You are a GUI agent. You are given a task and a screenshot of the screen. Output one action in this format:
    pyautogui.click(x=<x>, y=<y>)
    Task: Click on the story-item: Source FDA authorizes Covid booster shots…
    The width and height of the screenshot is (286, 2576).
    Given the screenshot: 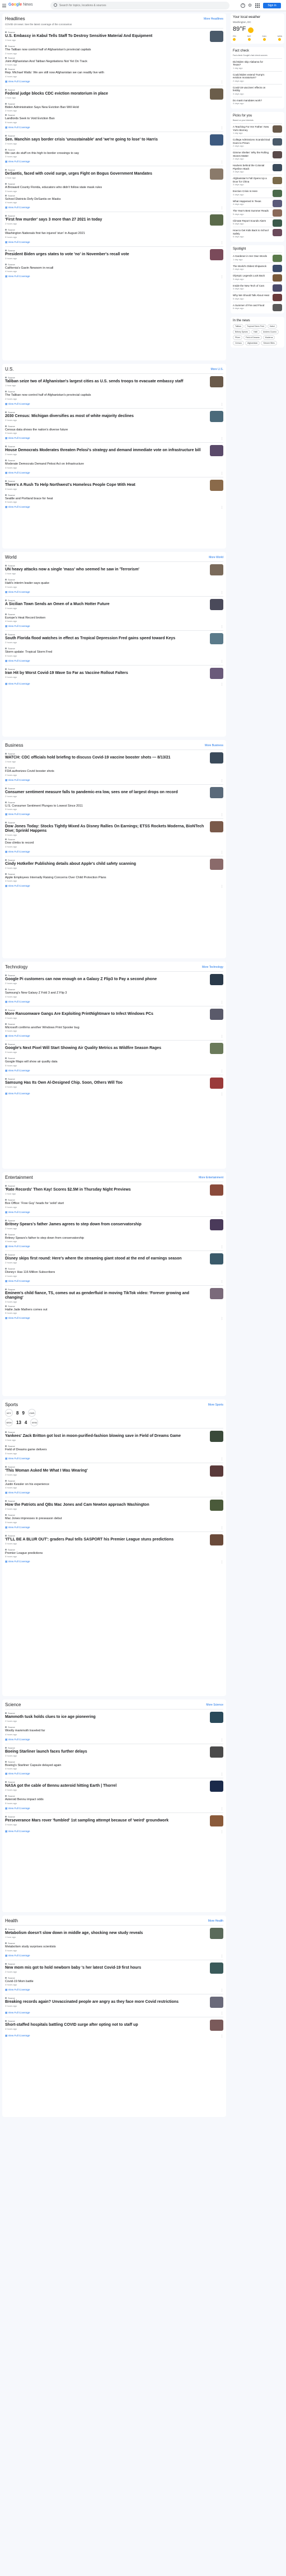 What is the action you would take?
    pyautogui.click(x=114, y=771)
    